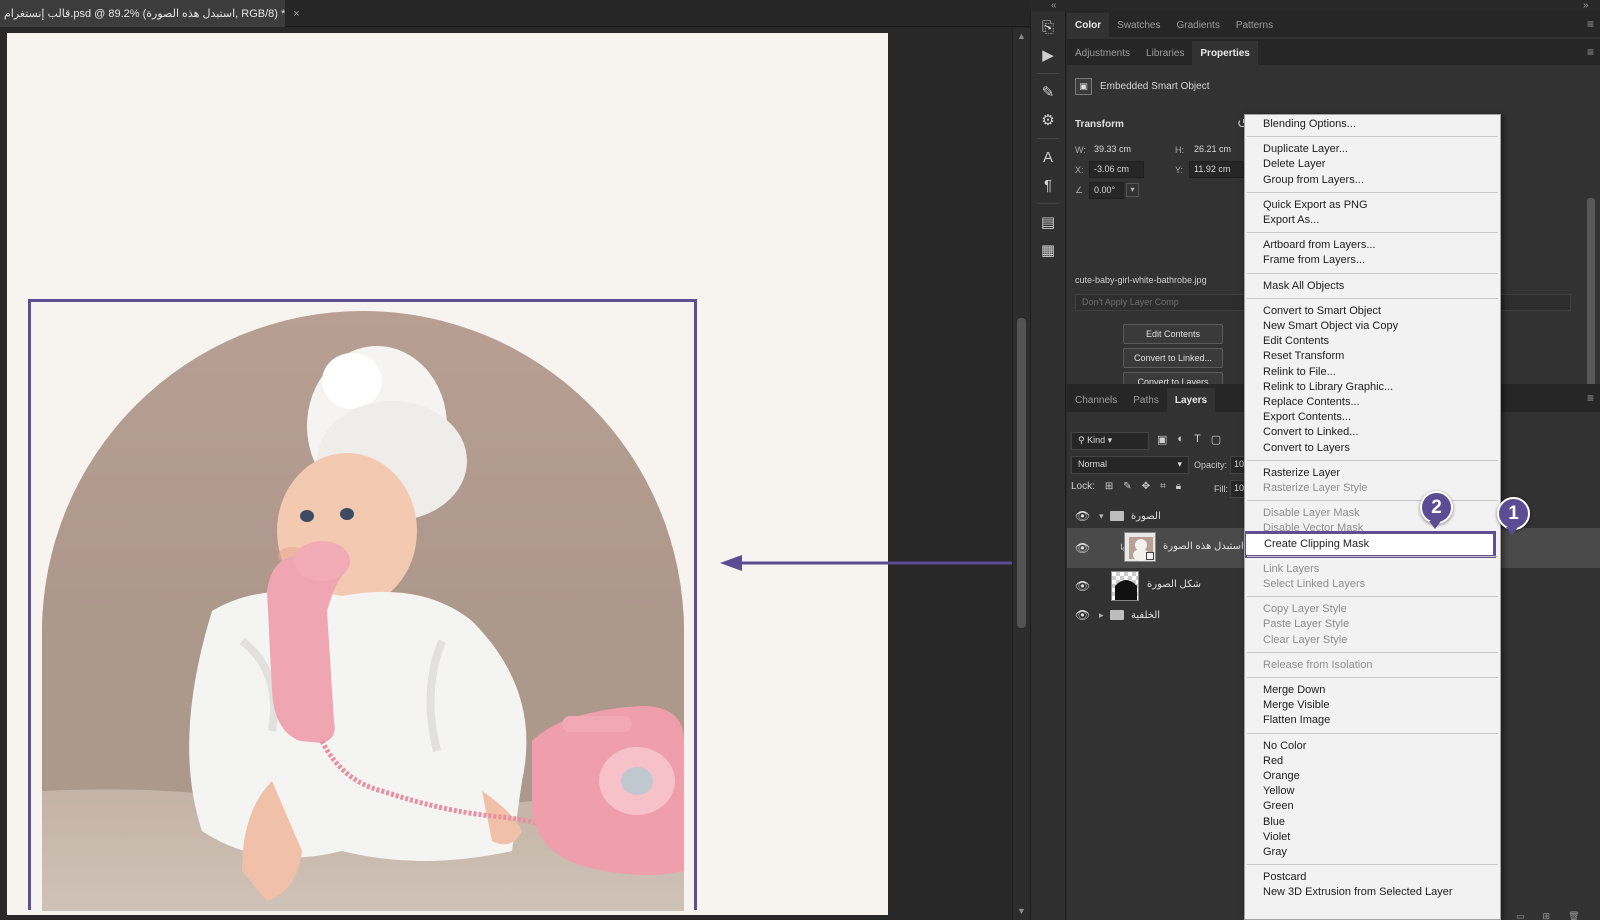 This screenshot has height=920, width=1600. I want to click on menu-item-edit-contents: Edit Contents, so click(1372, 341).